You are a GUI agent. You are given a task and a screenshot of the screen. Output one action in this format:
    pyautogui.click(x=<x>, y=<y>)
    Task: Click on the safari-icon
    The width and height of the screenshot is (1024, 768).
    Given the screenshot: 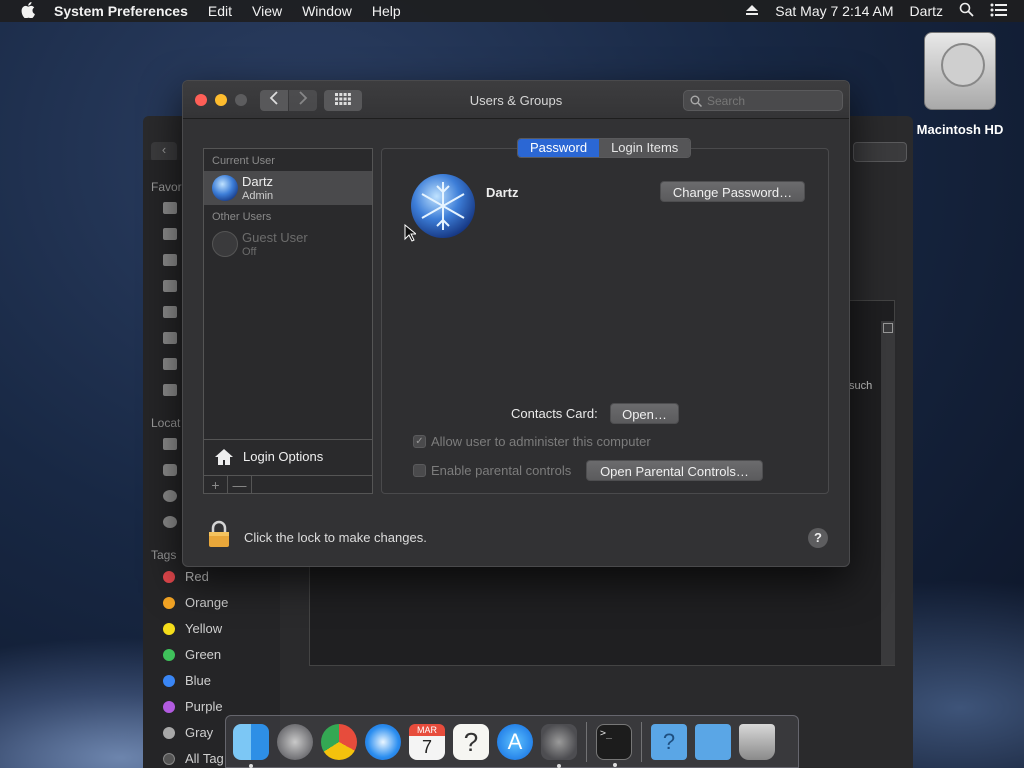 What is the action you would take?
    pyautogui.click(x=383, y=741)
    